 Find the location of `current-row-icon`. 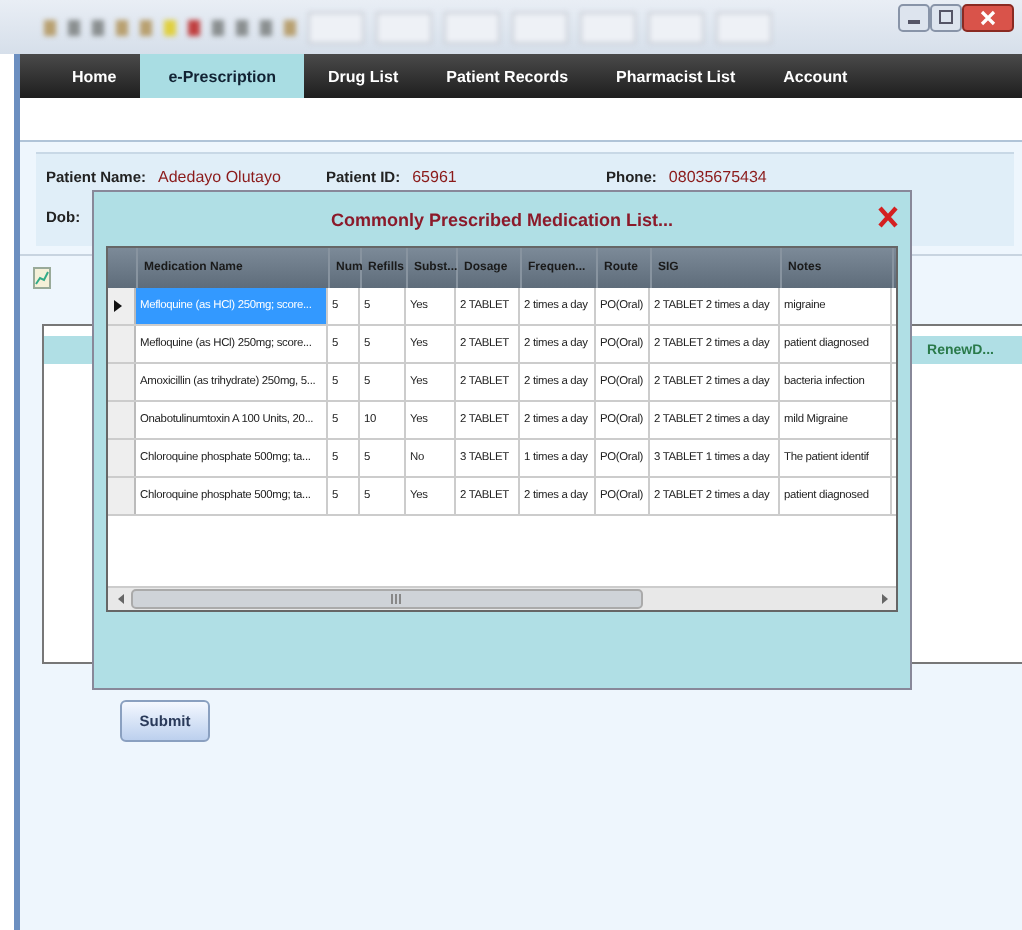

current-row-icon is located at coordinates (118, 306).